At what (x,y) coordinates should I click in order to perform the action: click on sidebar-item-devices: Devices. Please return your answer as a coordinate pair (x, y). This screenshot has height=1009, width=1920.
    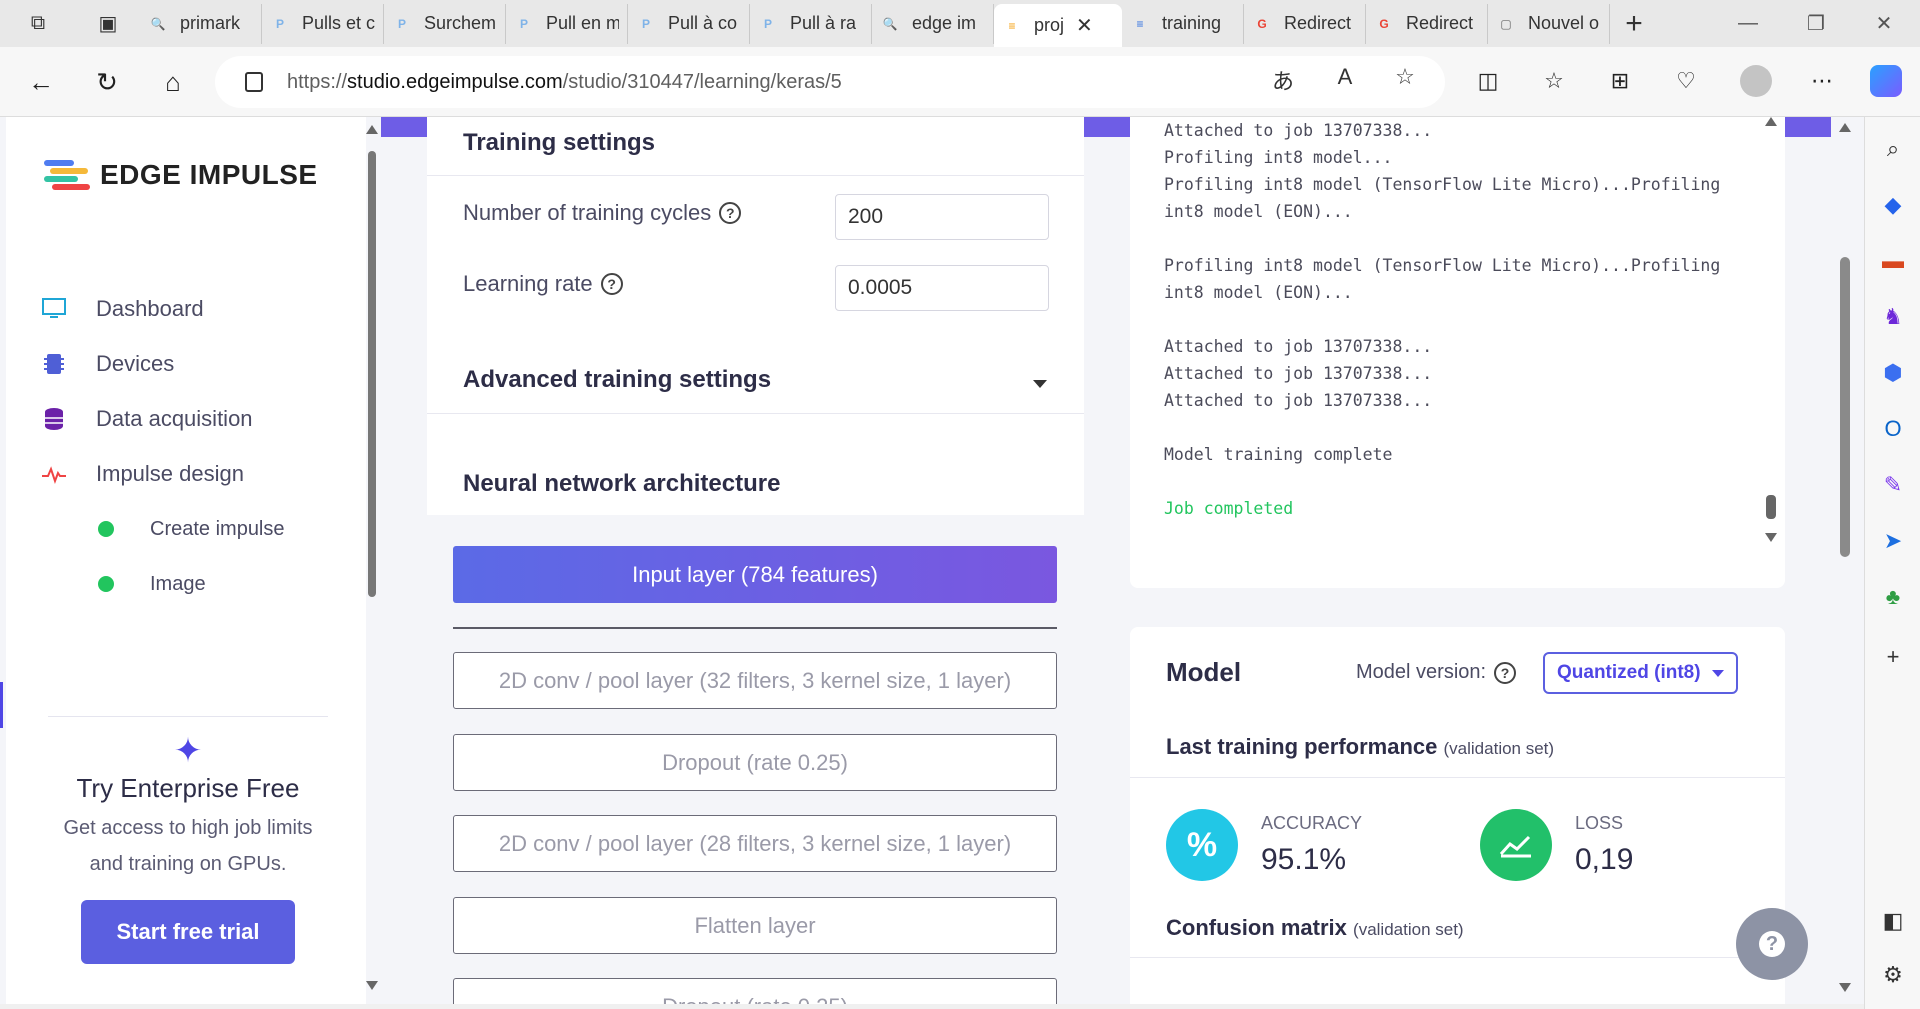
    Looking at the image, I should click on (108, 364).